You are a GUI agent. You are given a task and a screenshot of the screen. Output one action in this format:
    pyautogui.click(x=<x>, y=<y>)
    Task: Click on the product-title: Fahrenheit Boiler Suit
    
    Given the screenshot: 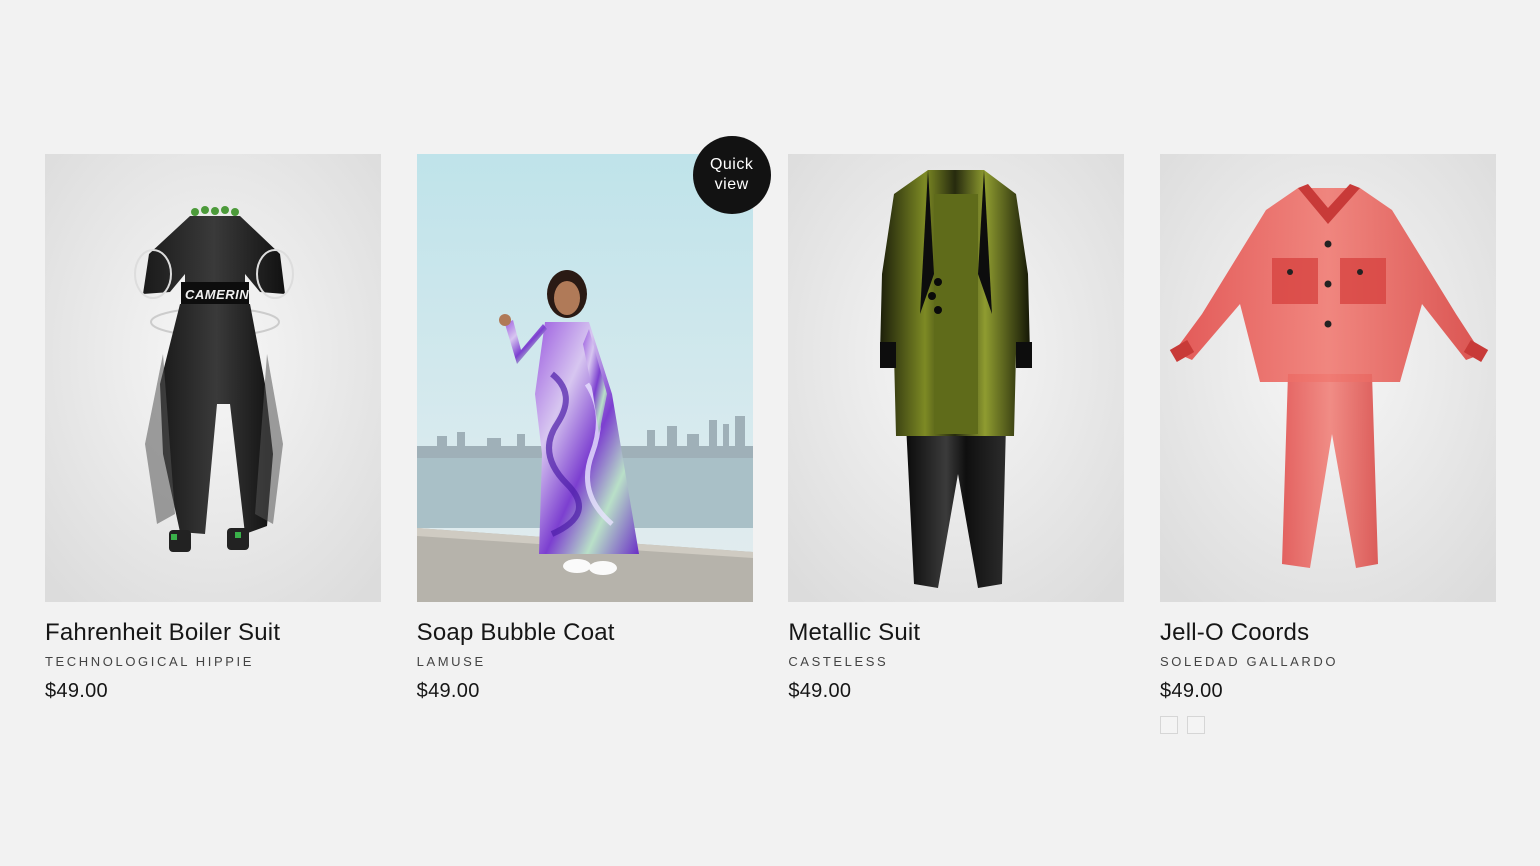 What is the action you would take?
    pyautogui.click(x=213, y=633)
    